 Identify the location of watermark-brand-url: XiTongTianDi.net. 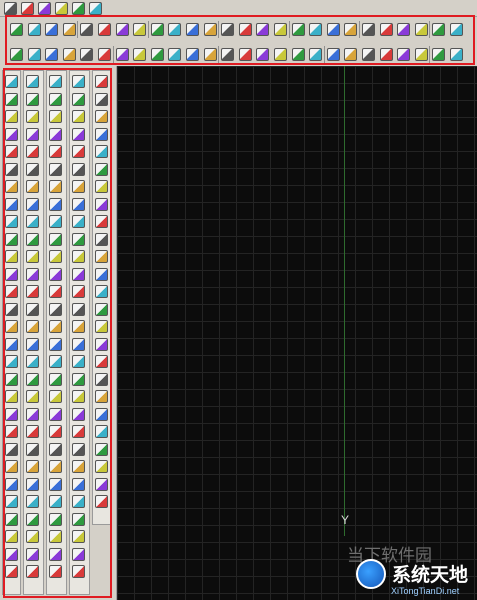
(425, 591).